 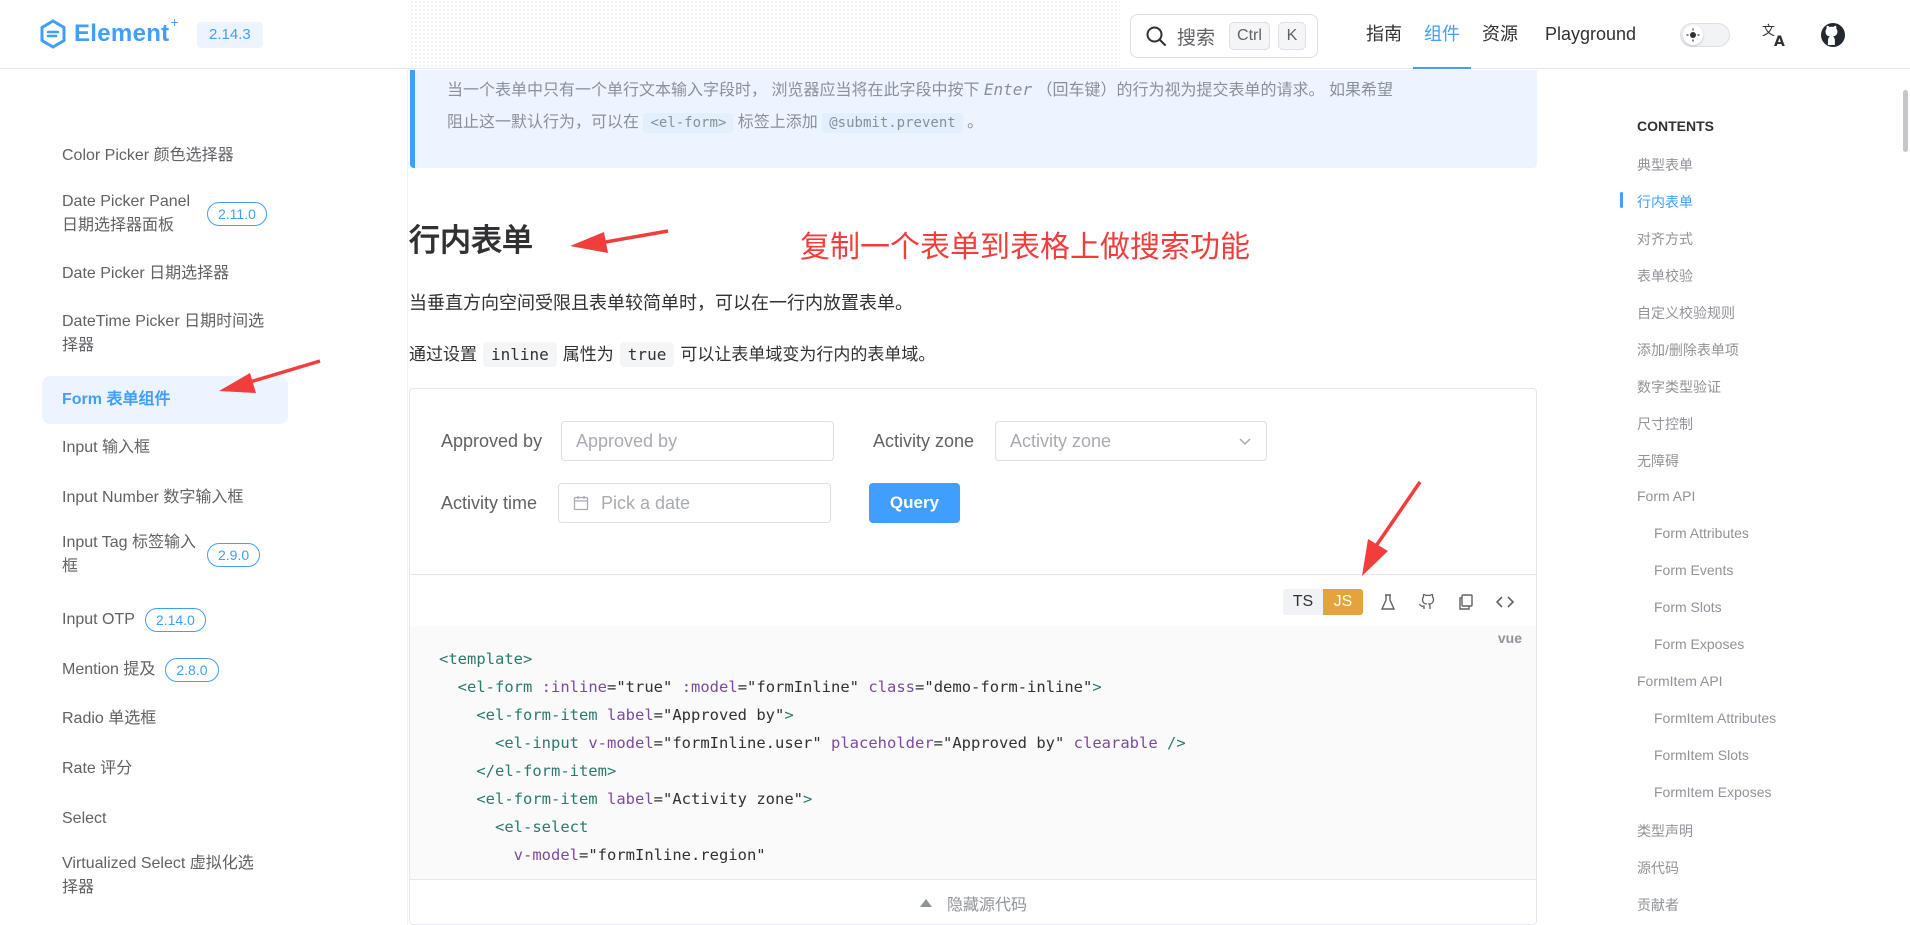 I want to click on toc-item: 数字类型验证, so click(x=1679, y=387).